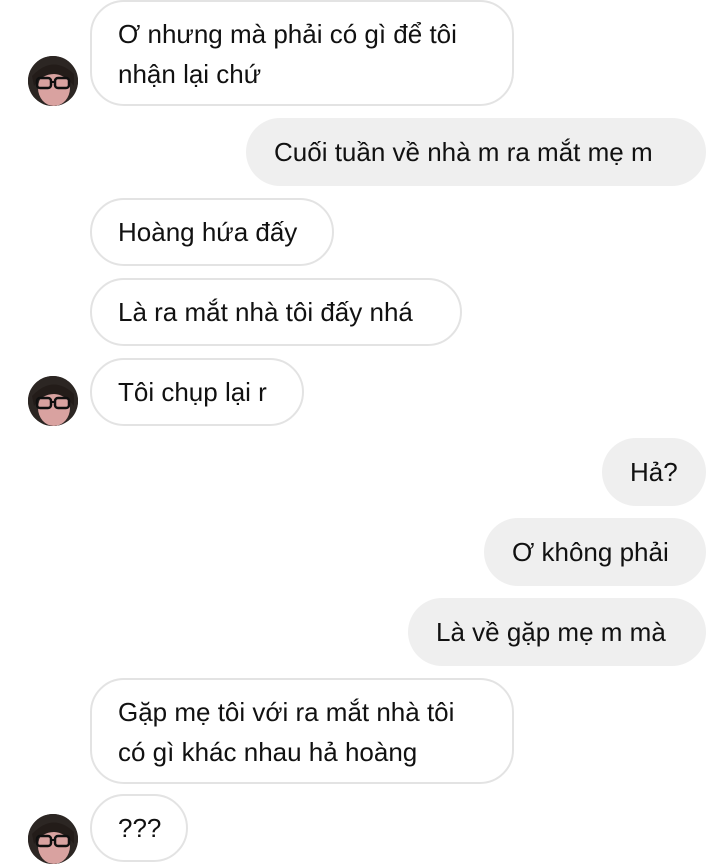 This screenshot has width=720, height=868. I want to click on message-incoming: Tôi chụp lại r, so click(197, 392).